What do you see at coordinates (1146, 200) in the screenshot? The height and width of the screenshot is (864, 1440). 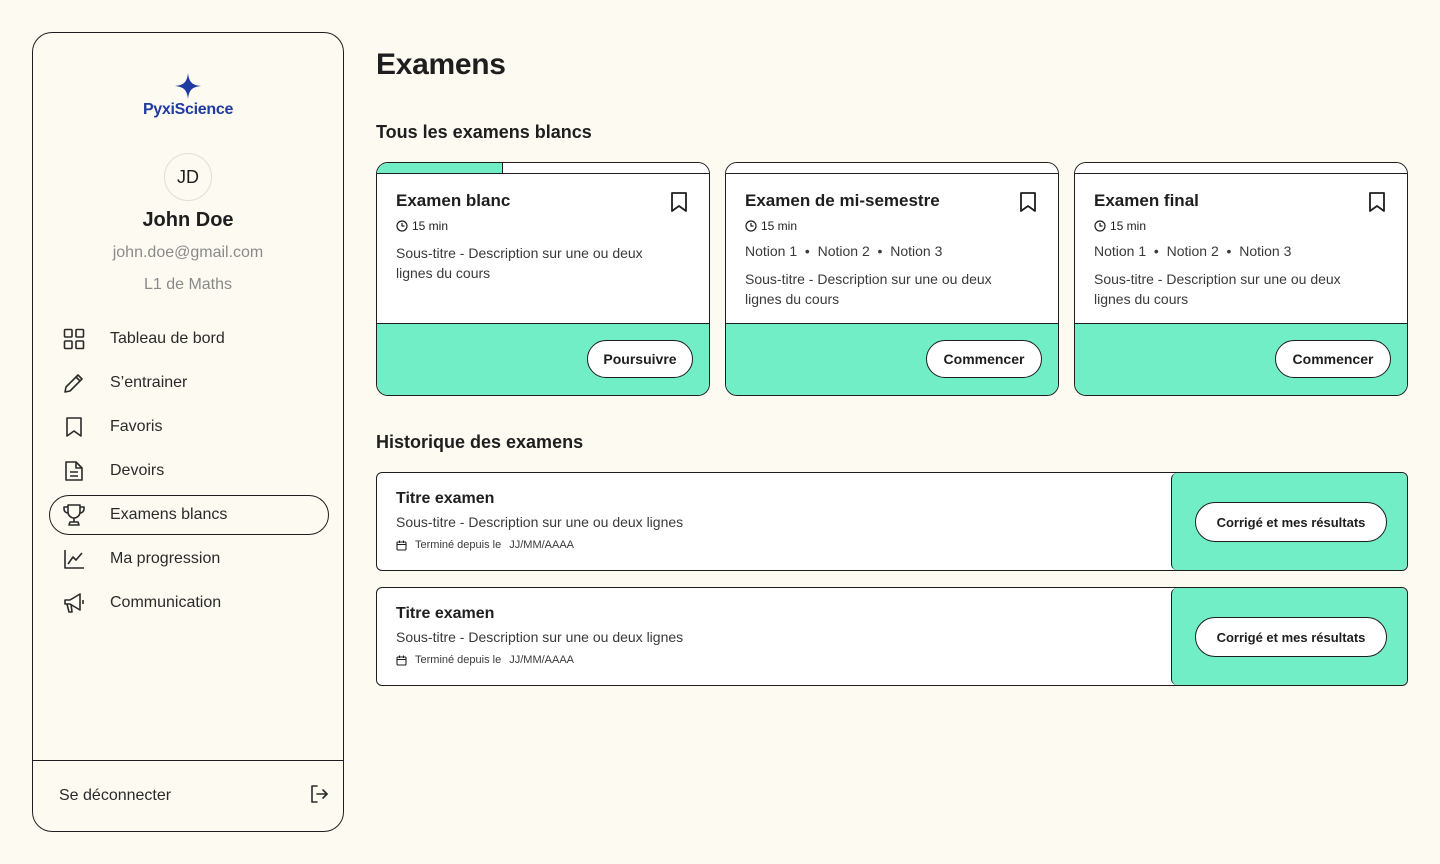 I see `exam-title: Examen final` at bounding box center [1146, 200].